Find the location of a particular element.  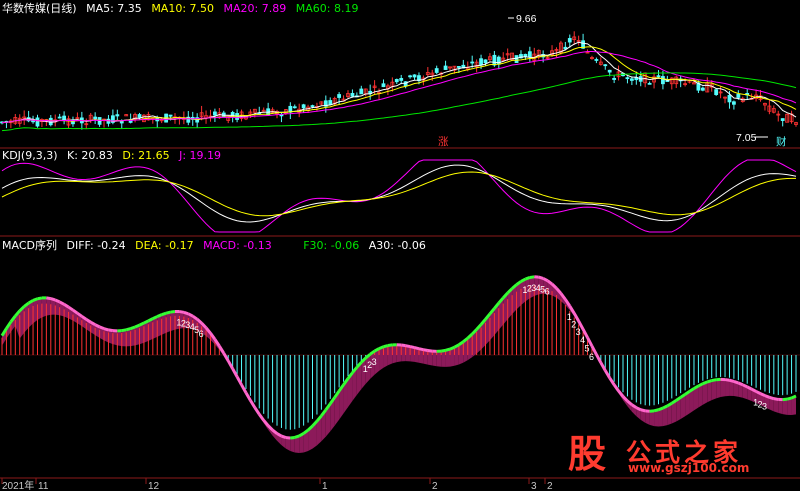

kdj-panel-header: KDJ(9,3,3) K: 20.83 D: 21.65 J: 19.19 is located at coordinates (114, 155).